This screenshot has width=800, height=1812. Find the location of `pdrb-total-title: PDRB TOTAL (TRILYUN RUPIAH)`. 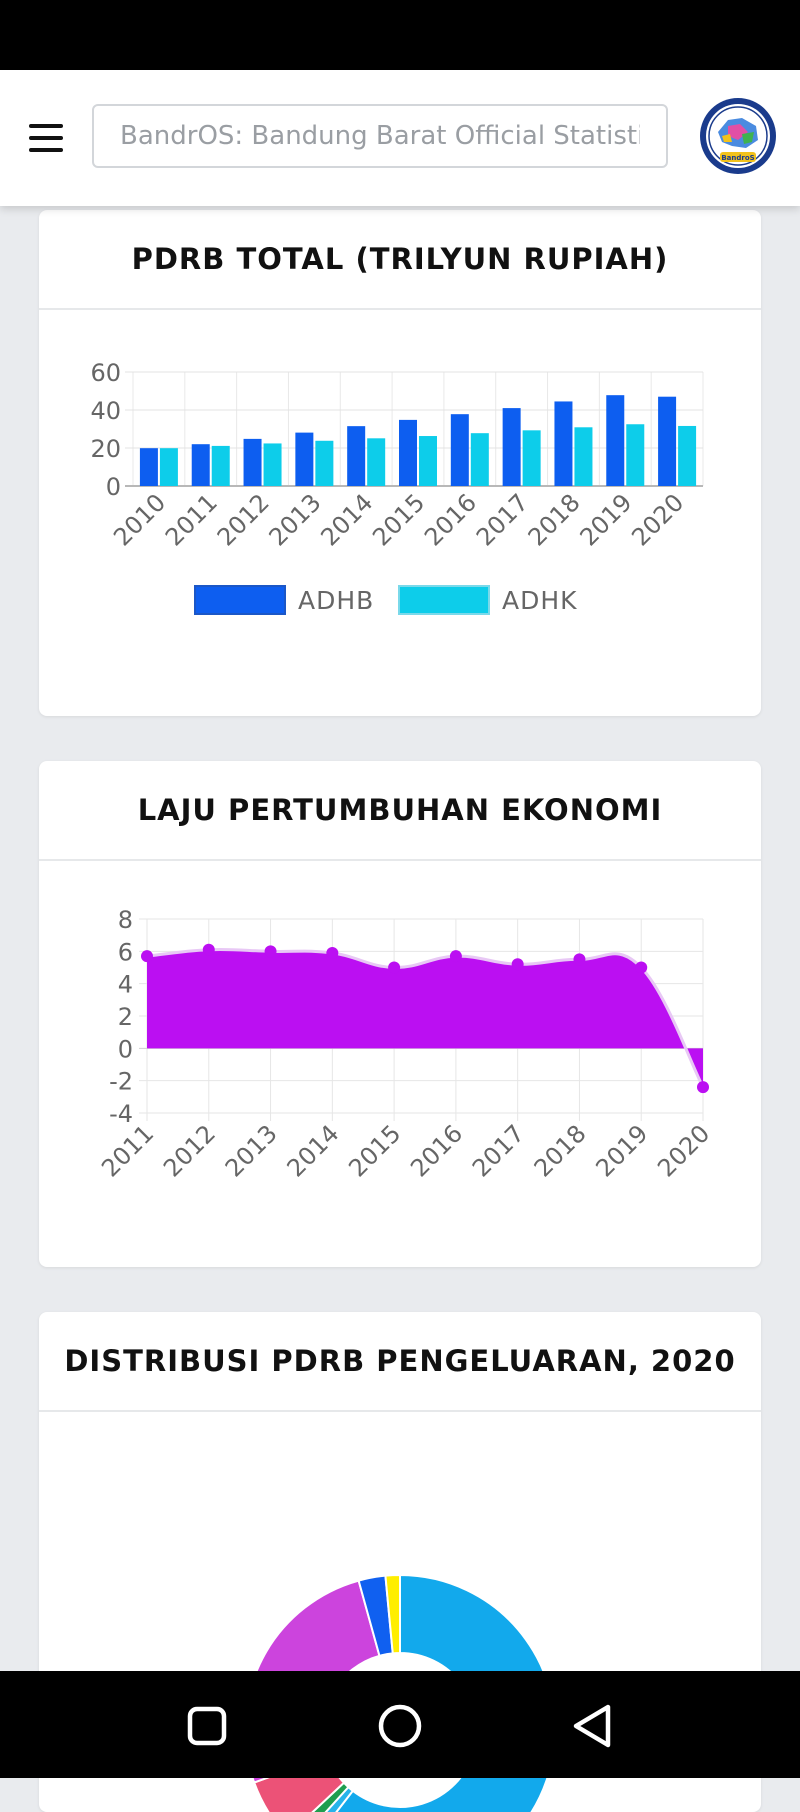

pdrb-total-title: PDRB TOTAL (TRILYUN RUPIAH) is located at coordinates (400, 260).